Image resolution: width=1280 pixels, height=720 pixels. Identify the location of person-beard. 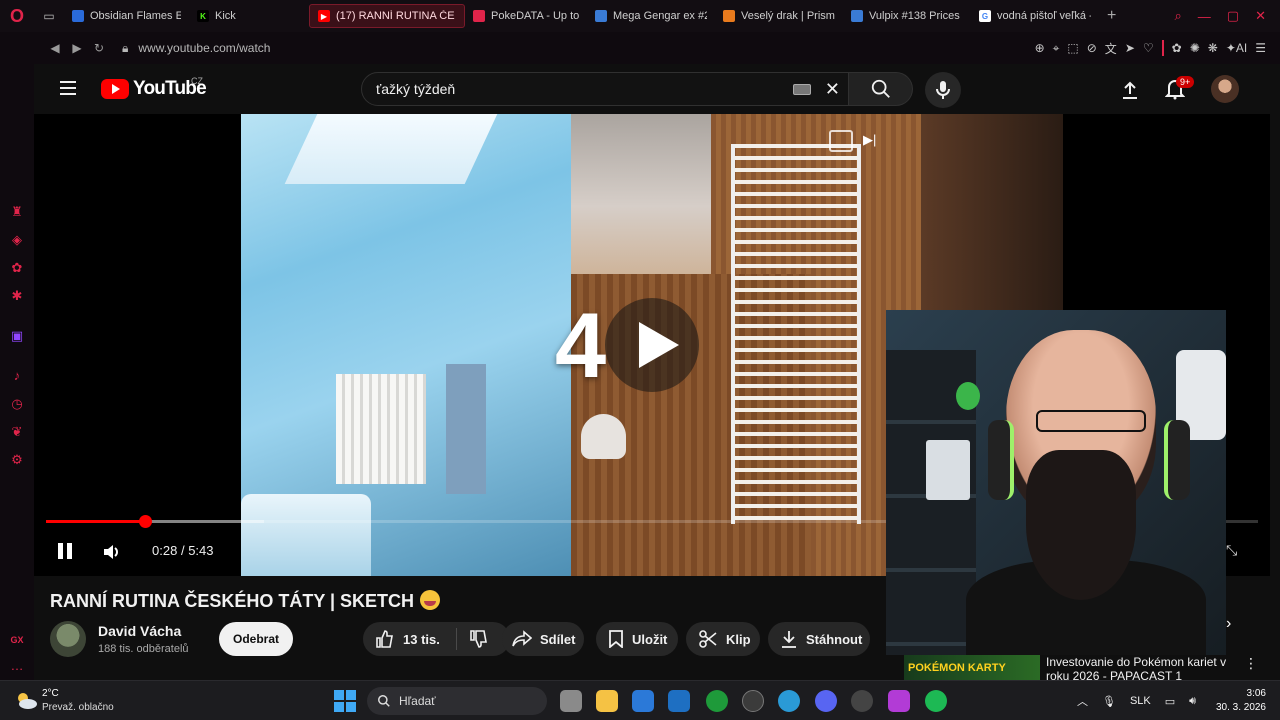
(1081, 525).